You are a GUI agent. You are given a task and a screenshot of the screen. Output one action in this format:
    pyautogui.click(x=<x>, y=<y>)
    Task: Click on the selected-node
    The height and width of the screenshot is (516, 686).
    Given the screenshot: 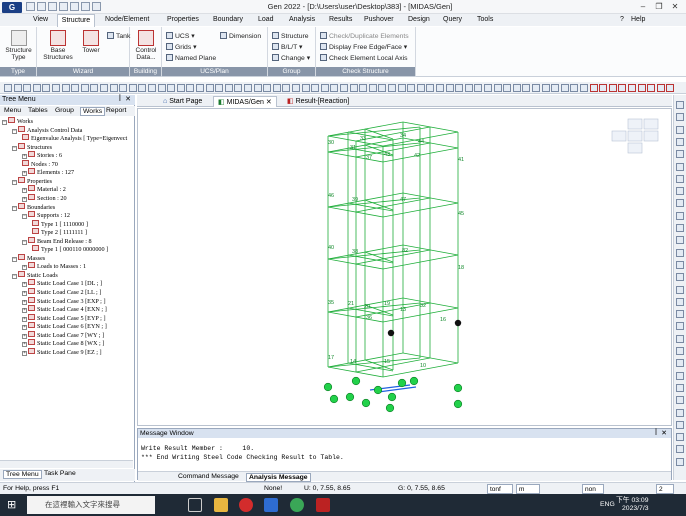 What is the action you would take?
    pyautogui.click(x=391, y=333)
    